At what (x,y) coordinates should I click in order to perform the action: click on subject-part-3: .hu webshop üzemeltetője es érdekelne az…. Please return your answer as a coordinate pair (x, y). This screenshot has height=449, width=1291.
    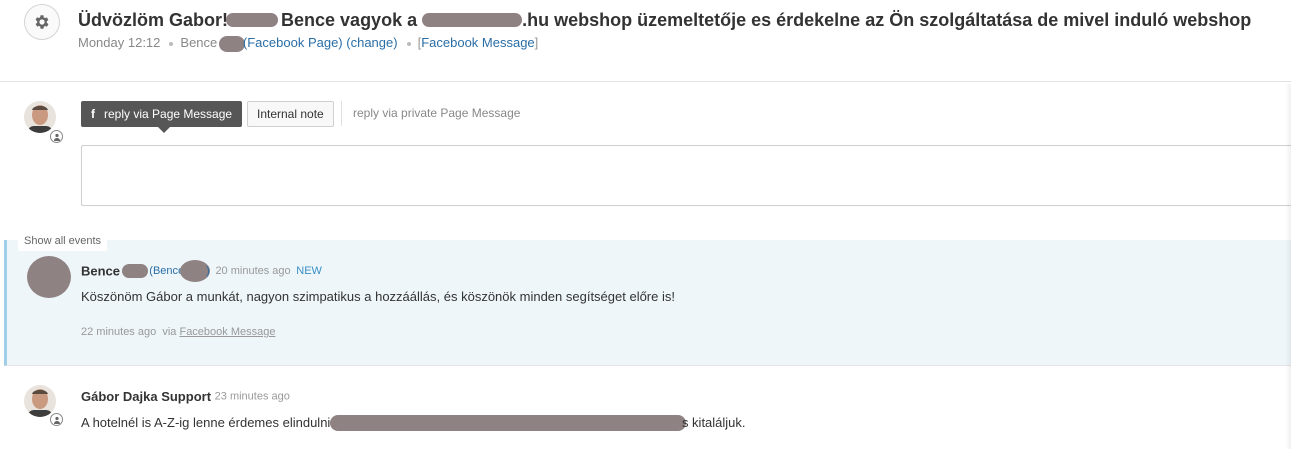
    Looking at the image, I should click on (887, 19).